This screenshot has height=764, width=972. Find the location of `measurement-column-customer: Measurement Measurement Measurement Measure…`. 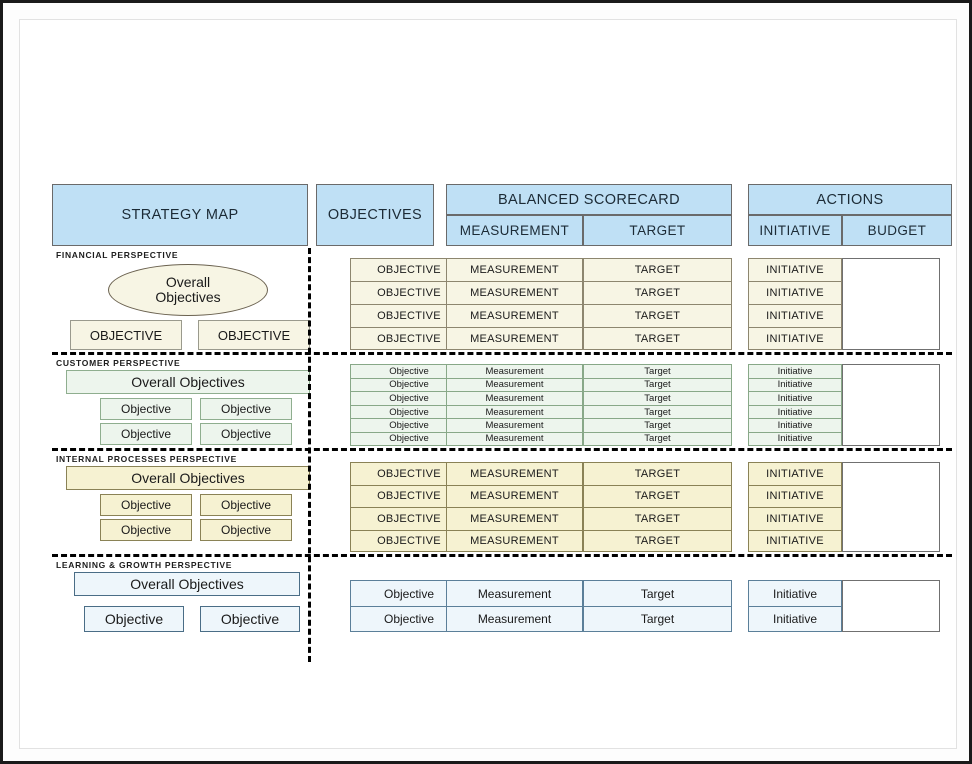

measurement-column-customer: Measurement Measurement Measurement Measure… is located at coordinates (514, 405).